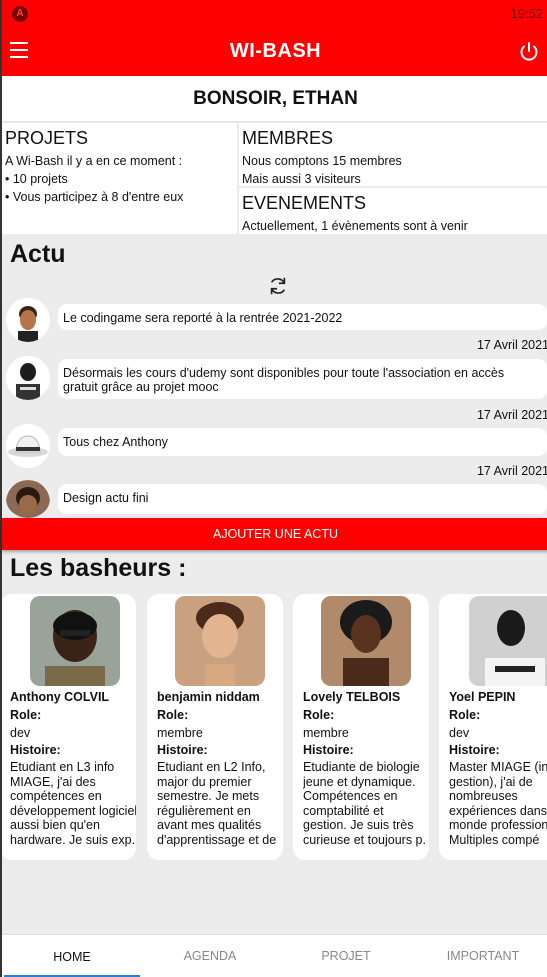 The image size is (547, 977). Describe the element at coordinates (60, 697) in the screenshot. I see `member-name: Anthony COLVIL` at that location.